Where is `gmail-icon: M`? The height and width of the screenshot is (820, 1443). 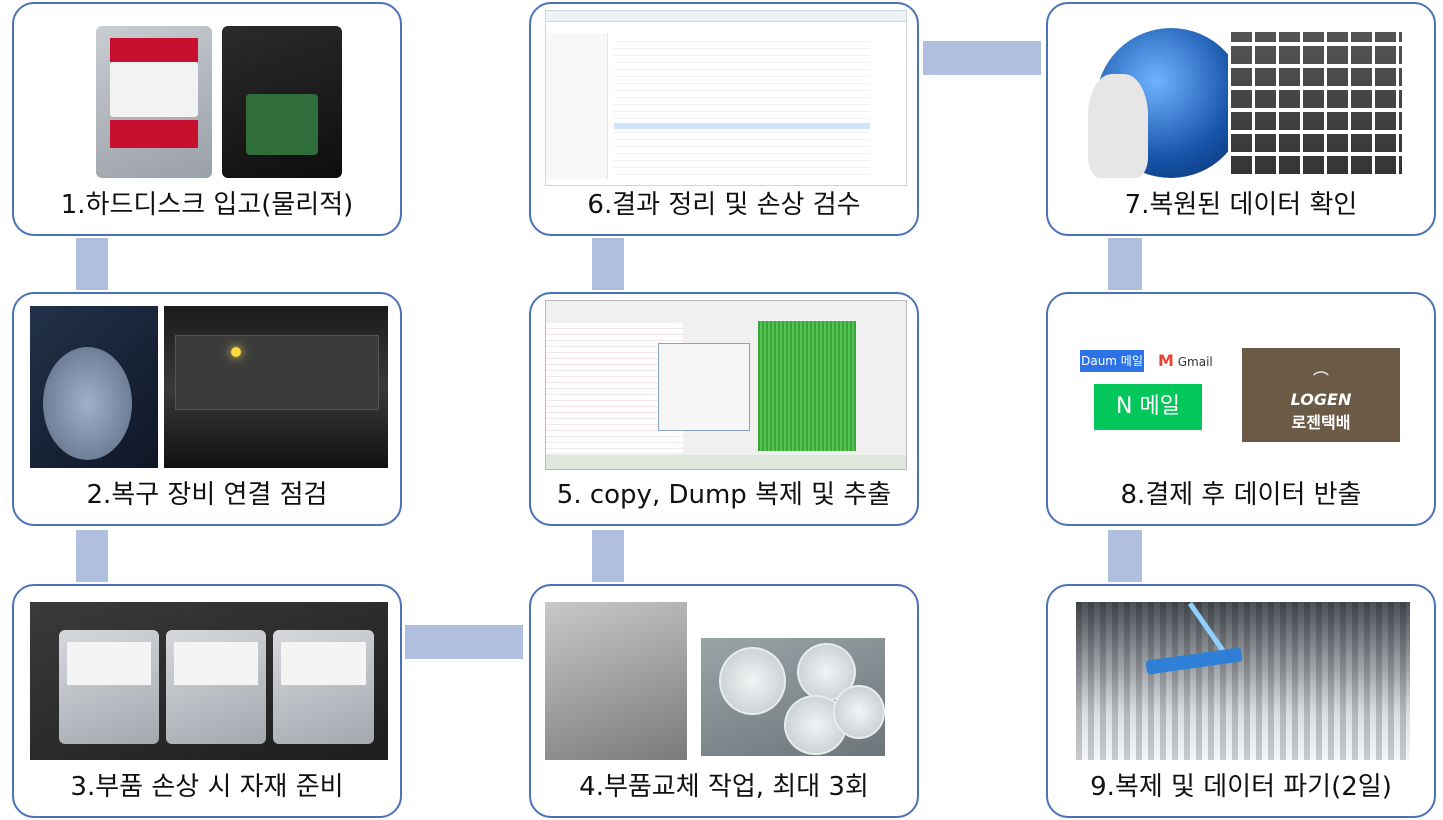
gmail-icon: M is located at coordinates (1166, 360).